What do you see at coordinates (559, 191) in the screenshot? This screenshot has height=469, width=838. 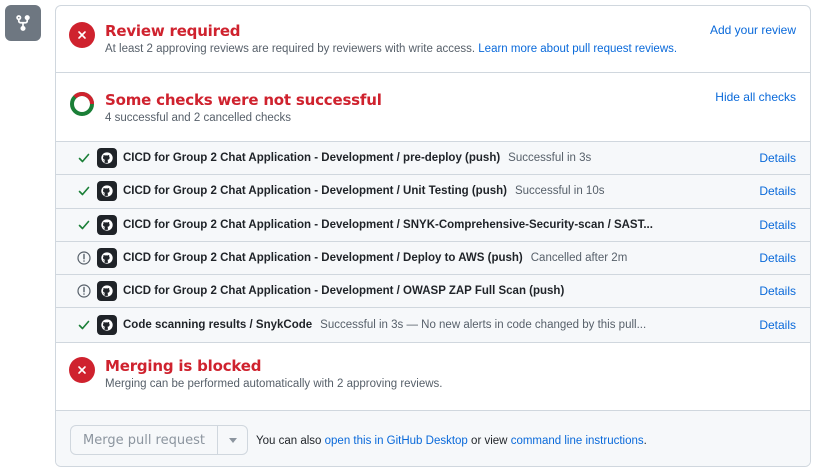 I see `check-desc: Successful in 10s` at bounding box center [559, 191].